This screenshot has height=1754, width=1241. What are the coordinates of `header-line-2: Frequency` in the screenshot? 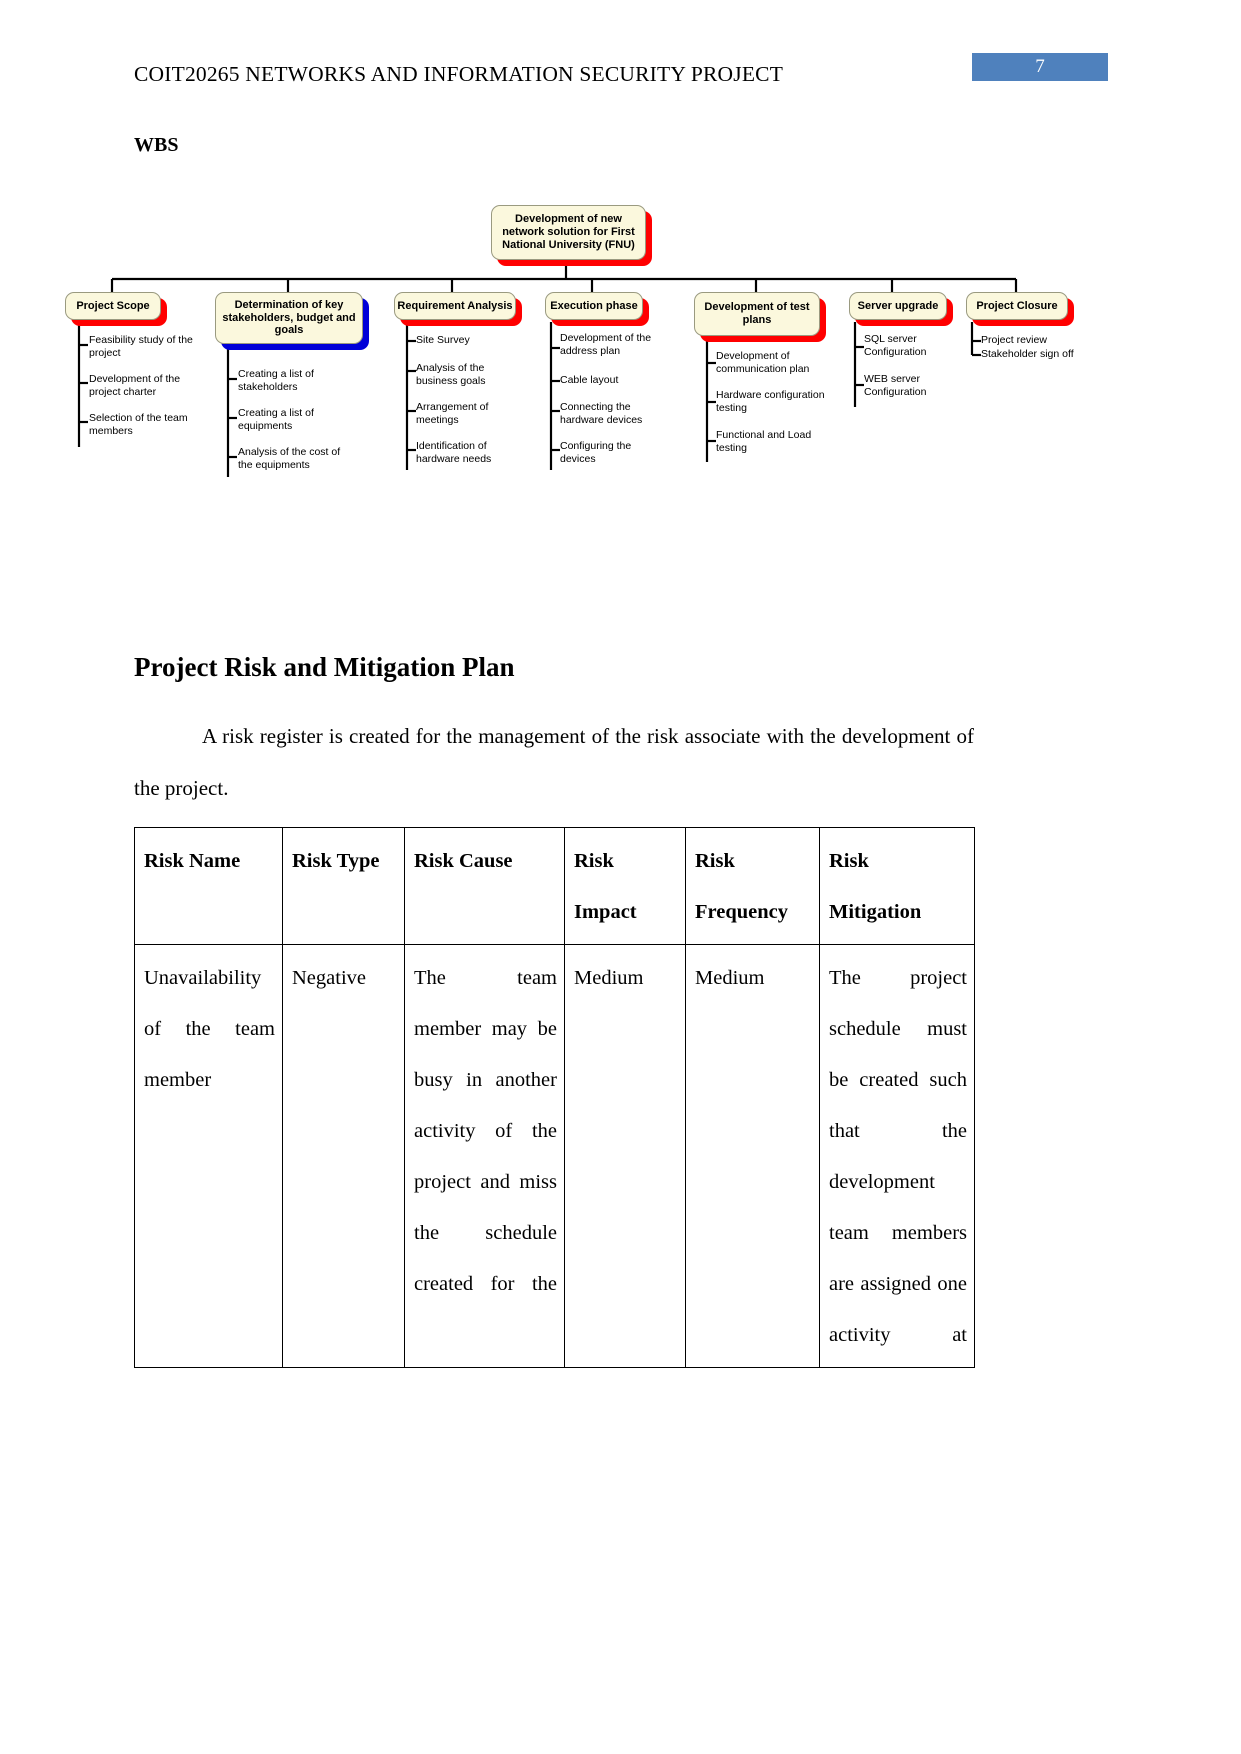 It's located at (742, 912).